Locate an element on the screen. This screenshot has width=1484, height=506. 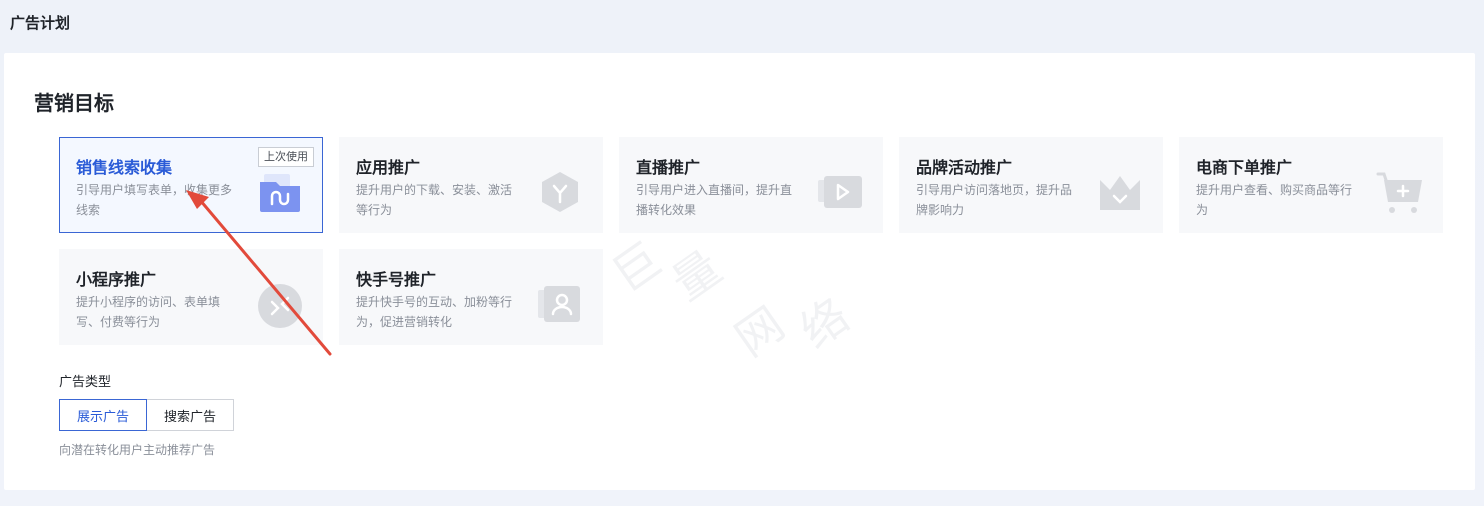
card-kuaishou-account: 快手号推广 提升快手号的互动、加粉等行为，促进营销转化 is located at coordinates (471, 297).